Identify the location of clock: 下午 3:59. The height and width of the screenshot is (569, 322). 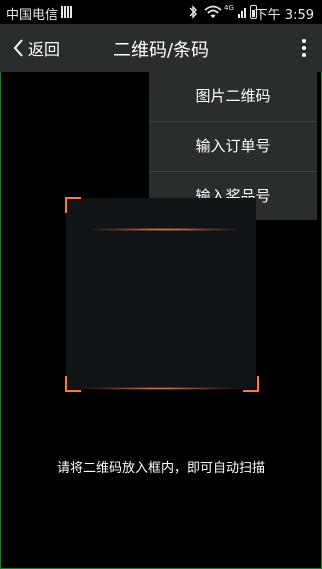
(284, 13).